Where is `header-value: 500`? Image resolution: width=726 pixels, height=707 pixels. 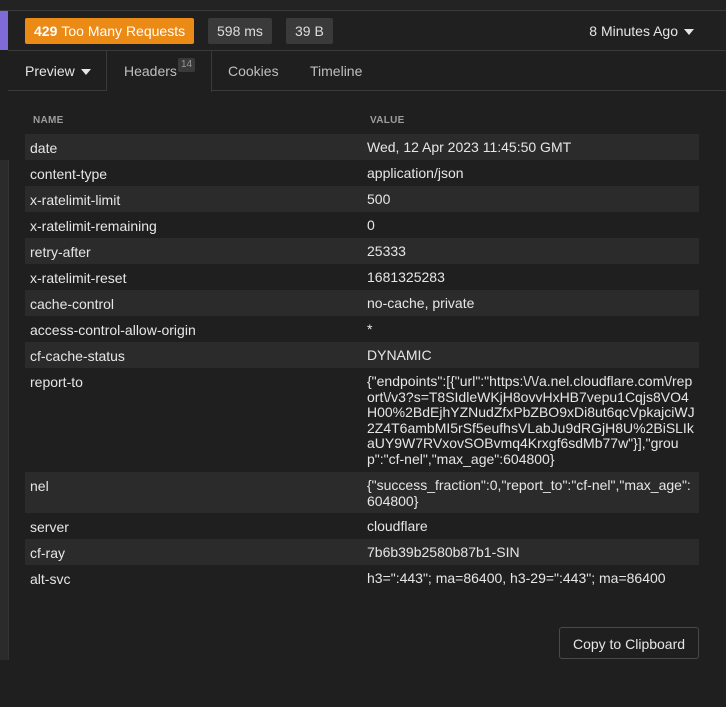
header-value: 500 is located at coordinates (379, 199).